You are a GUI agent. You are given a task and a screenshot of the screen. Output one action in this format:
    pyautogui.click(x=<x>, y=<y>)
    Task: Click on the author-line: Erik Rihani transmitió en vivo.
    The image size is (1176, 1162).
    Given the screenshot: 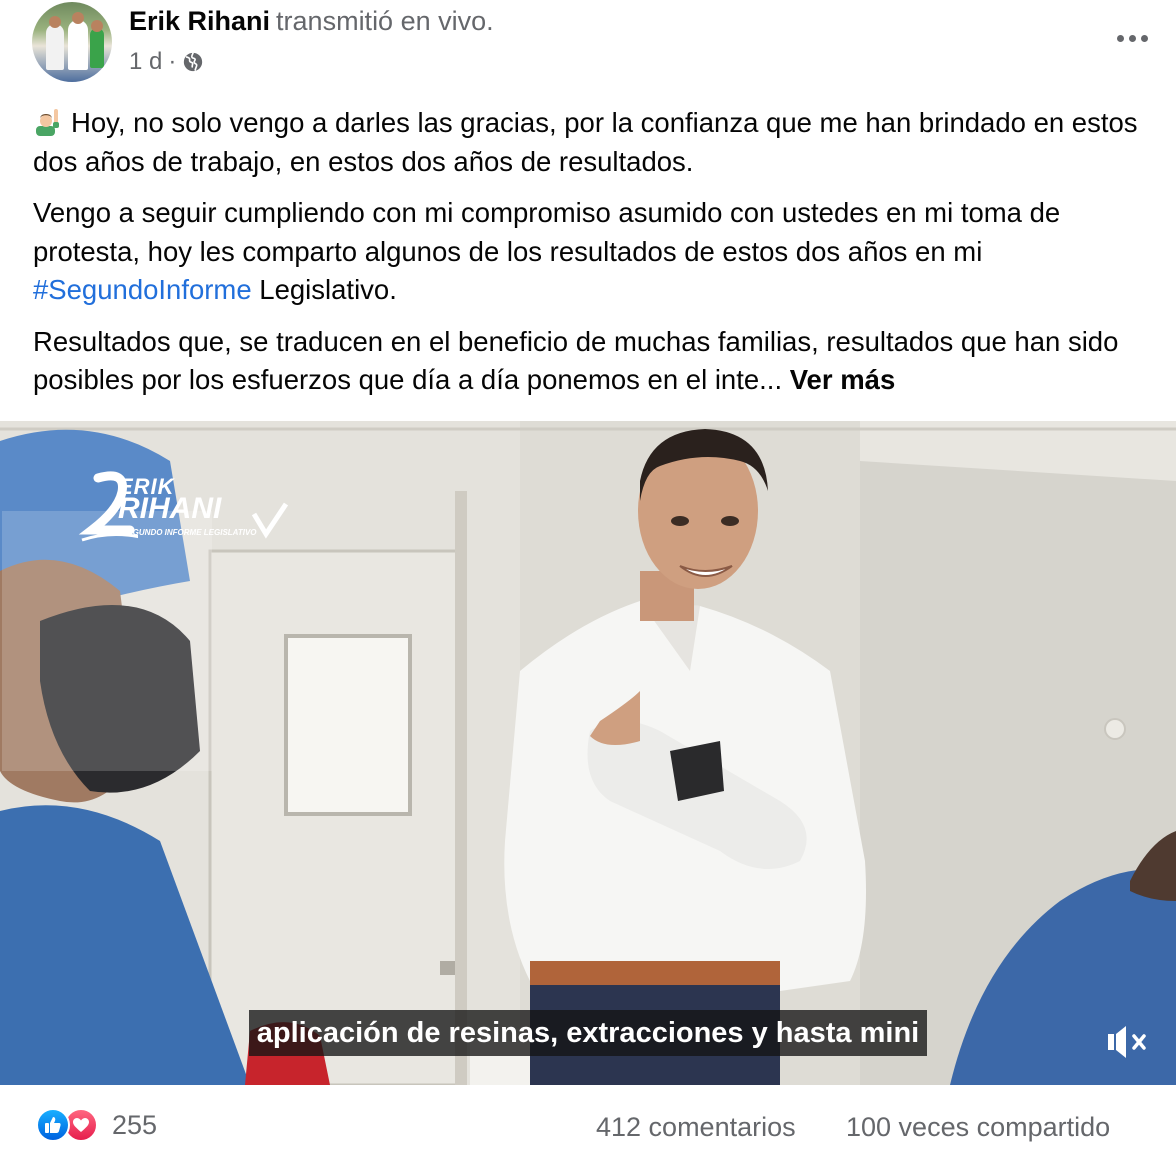 What is the action you would take?
    pyautogui.click(x=311, y=21)
    